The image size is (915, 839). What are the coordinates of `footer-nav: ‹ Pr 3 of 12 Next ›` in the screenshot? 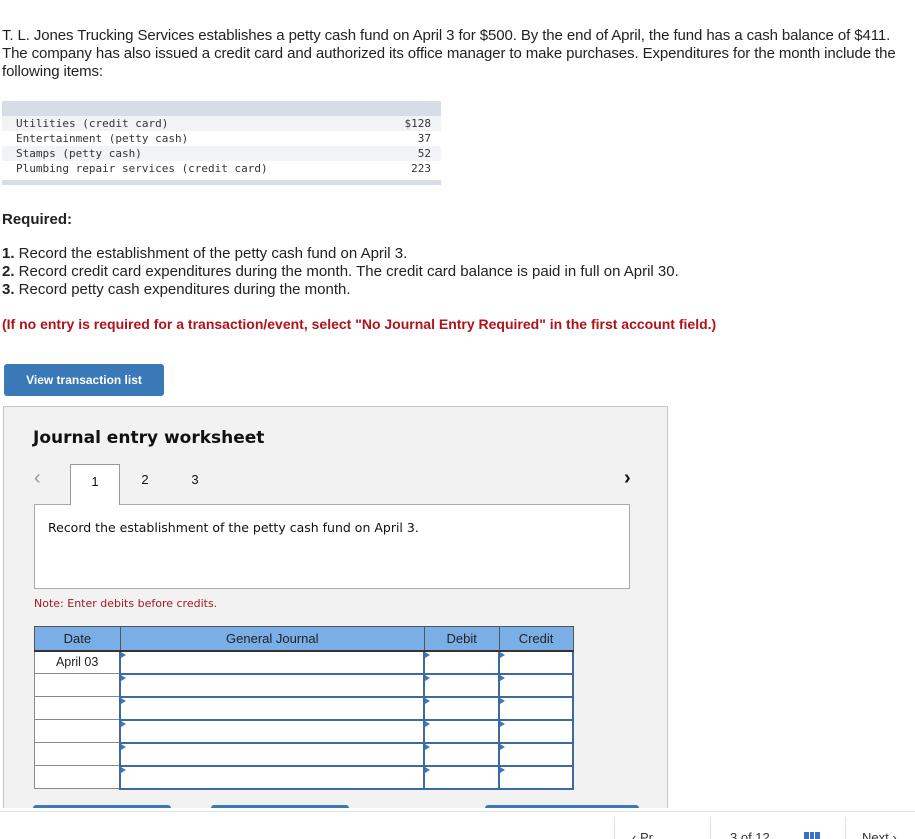 It's located at (457, 825).